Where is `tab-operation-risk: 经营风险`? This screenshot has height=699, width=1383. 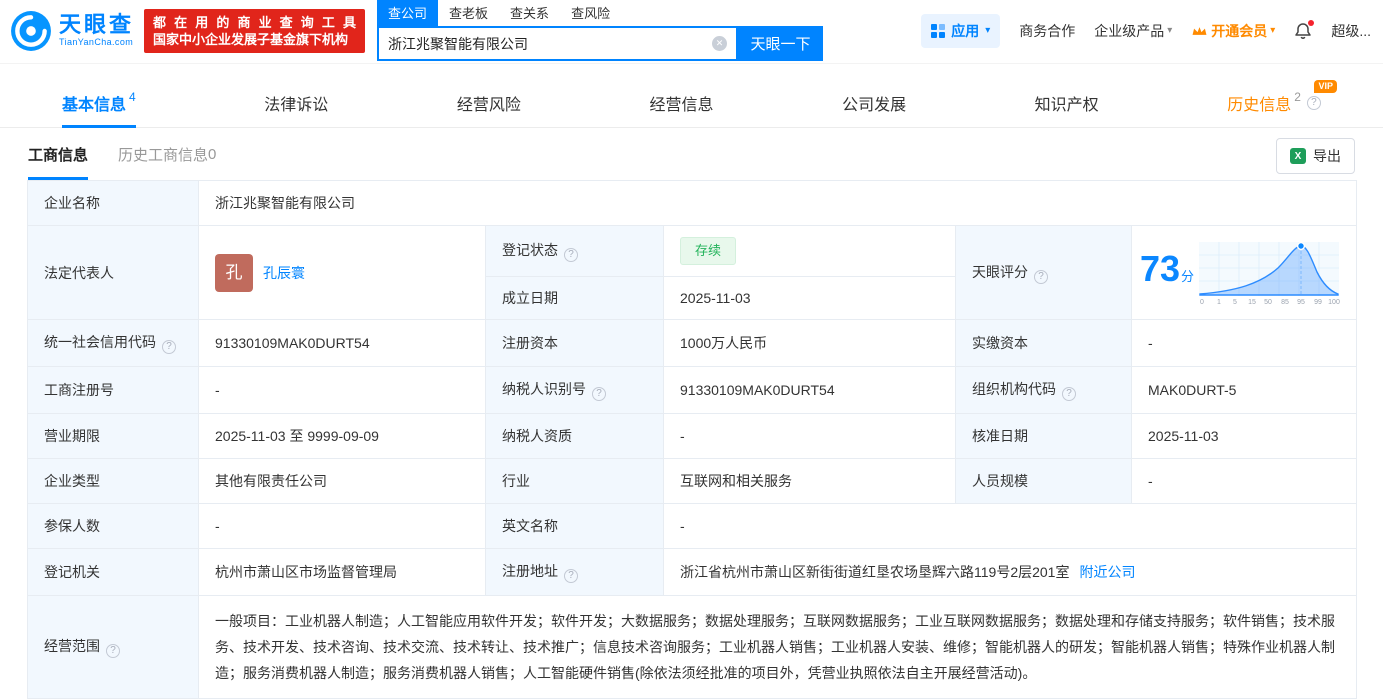
tab-operation-risk: 经营风险 is located at coordinates (489, 102).